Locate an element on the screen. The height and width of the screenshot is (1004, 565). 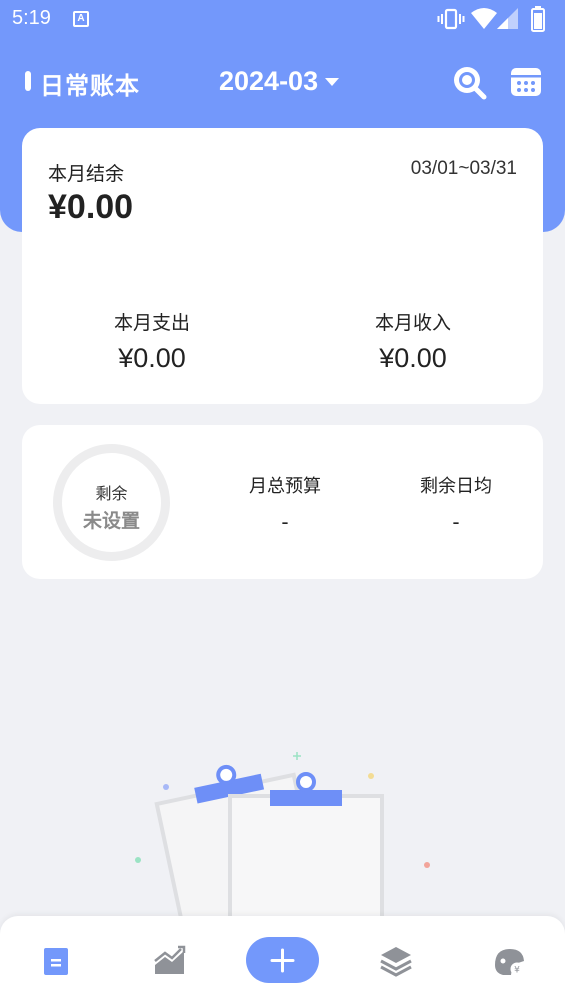
daily-remaining-label: 剩余日均 is located at coordinates (456, 486).